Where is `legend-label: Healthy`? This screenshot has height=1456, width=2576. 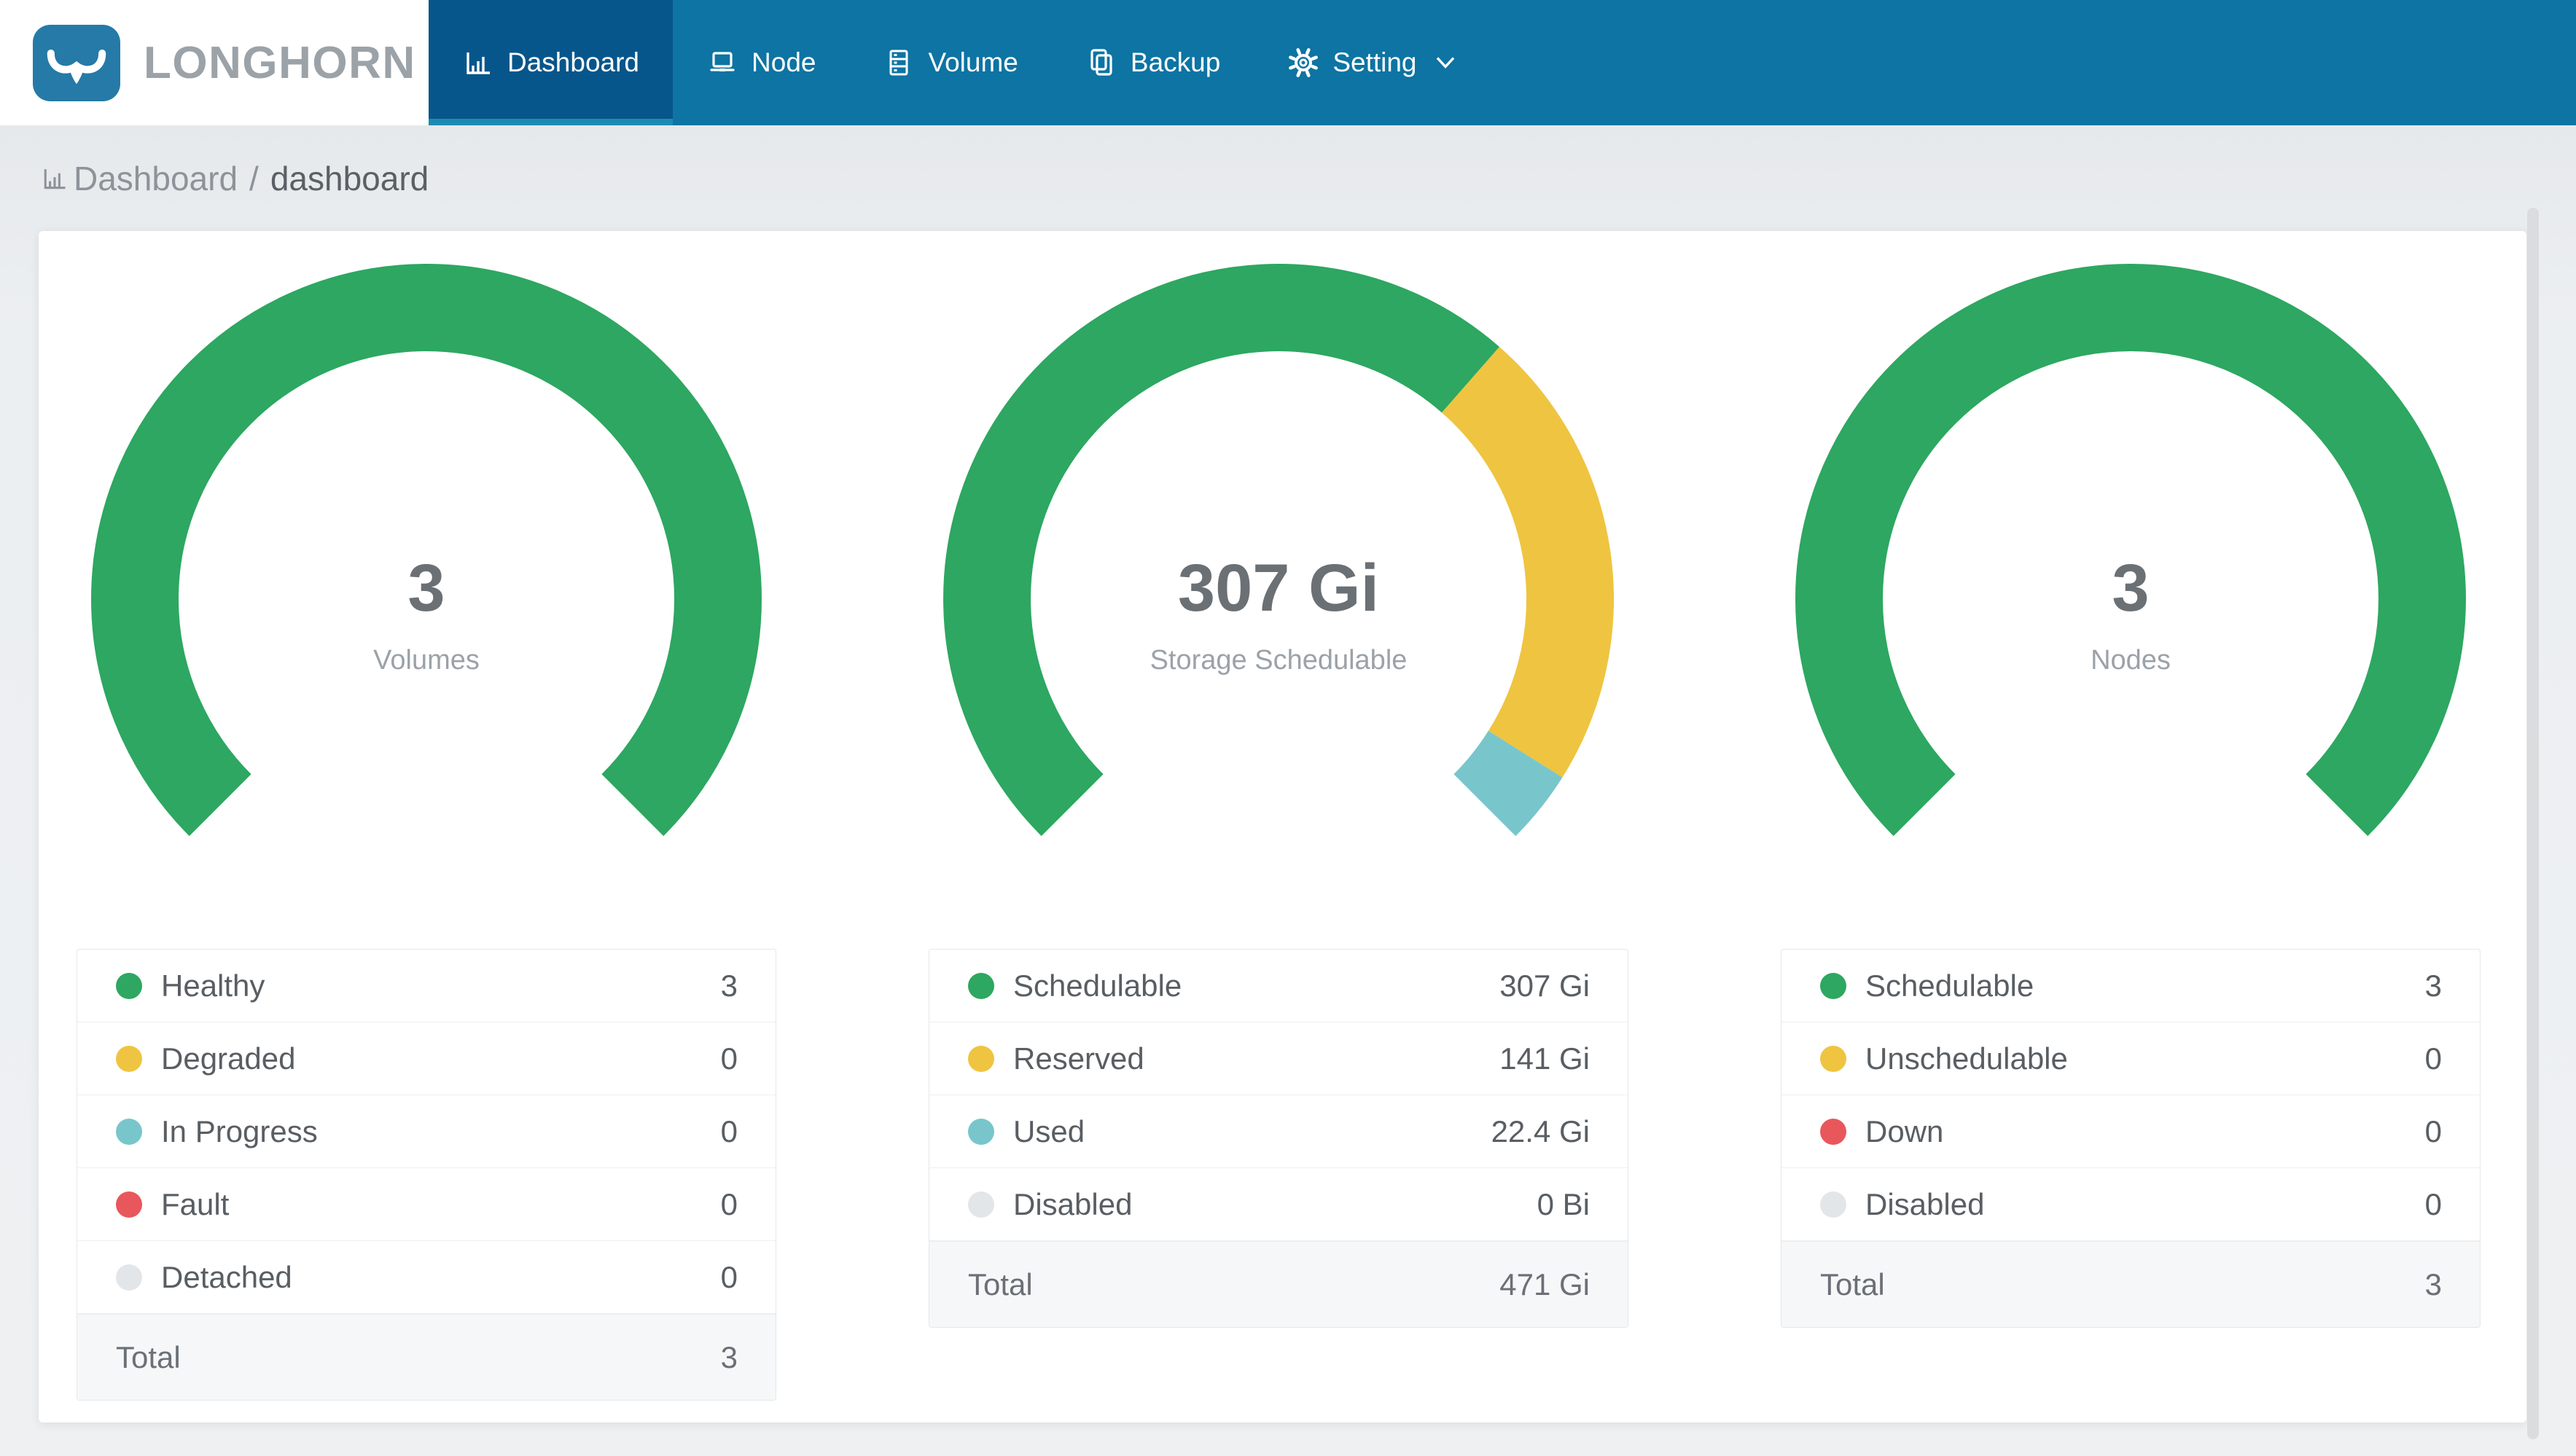
legend-label: Healthy is located at coordinates (213, 985).